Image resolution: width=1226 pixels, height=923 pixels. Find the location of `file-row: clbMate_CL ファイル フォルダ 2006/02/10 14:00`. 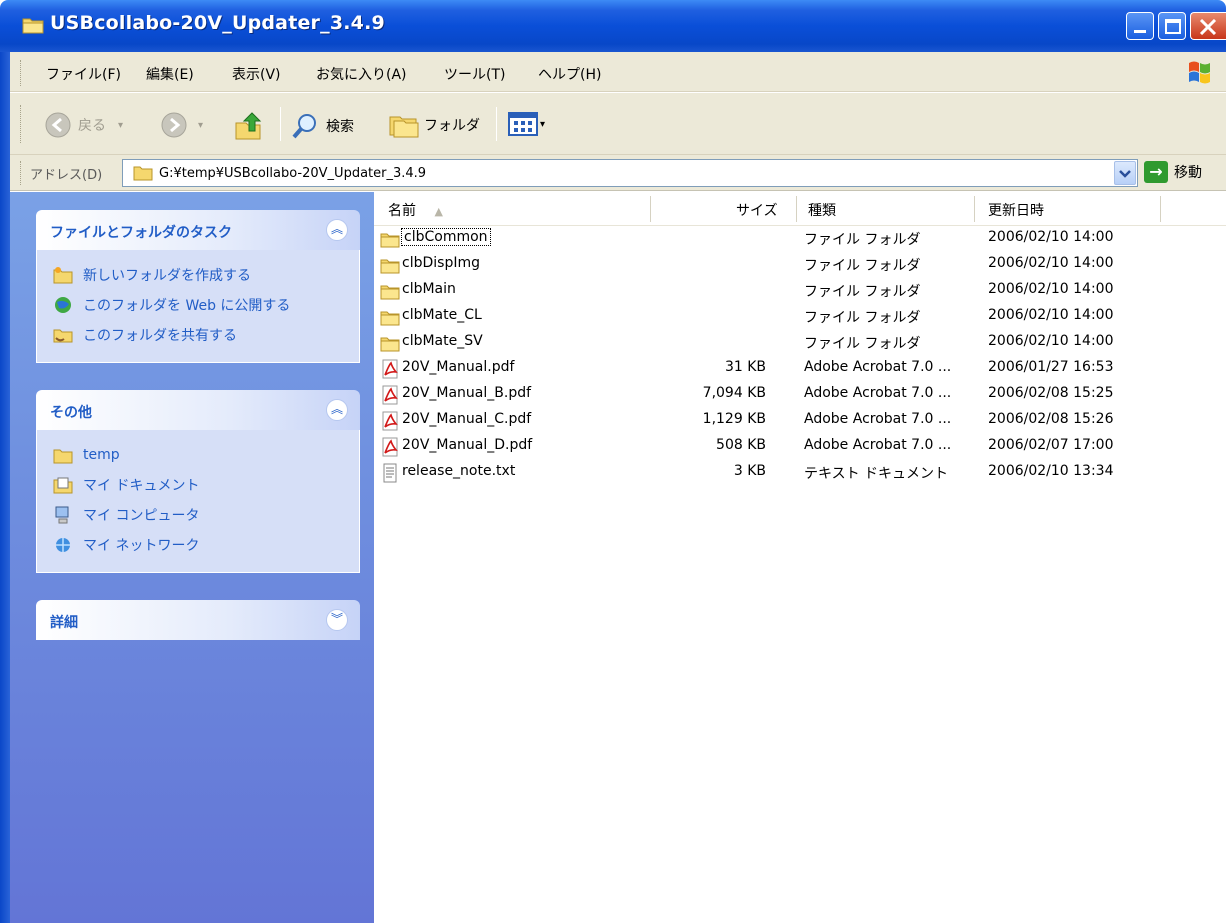

file-row: clbMate_CL ファイル フォルダ 2006/02/10 14:00 is located at coordinates (800, 317).